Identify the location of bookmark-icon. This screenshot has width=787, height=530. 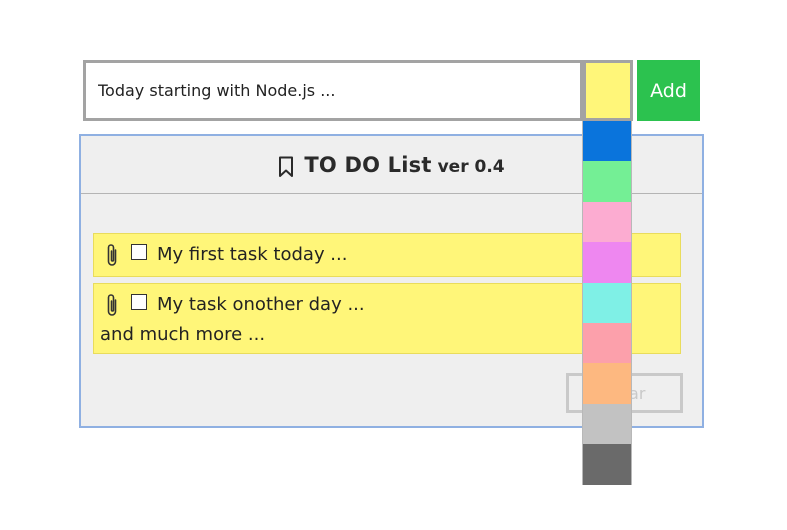
(286, 167).